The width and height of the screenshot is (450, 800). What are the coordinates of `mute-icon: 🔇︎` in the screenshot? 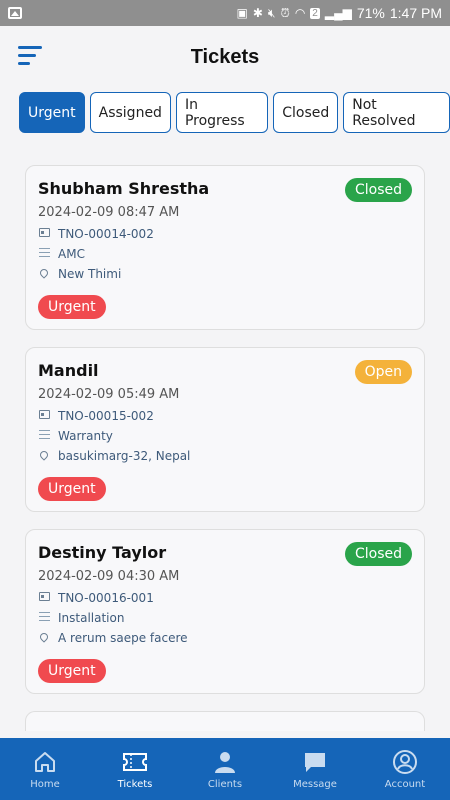 It's located at (271, 12).